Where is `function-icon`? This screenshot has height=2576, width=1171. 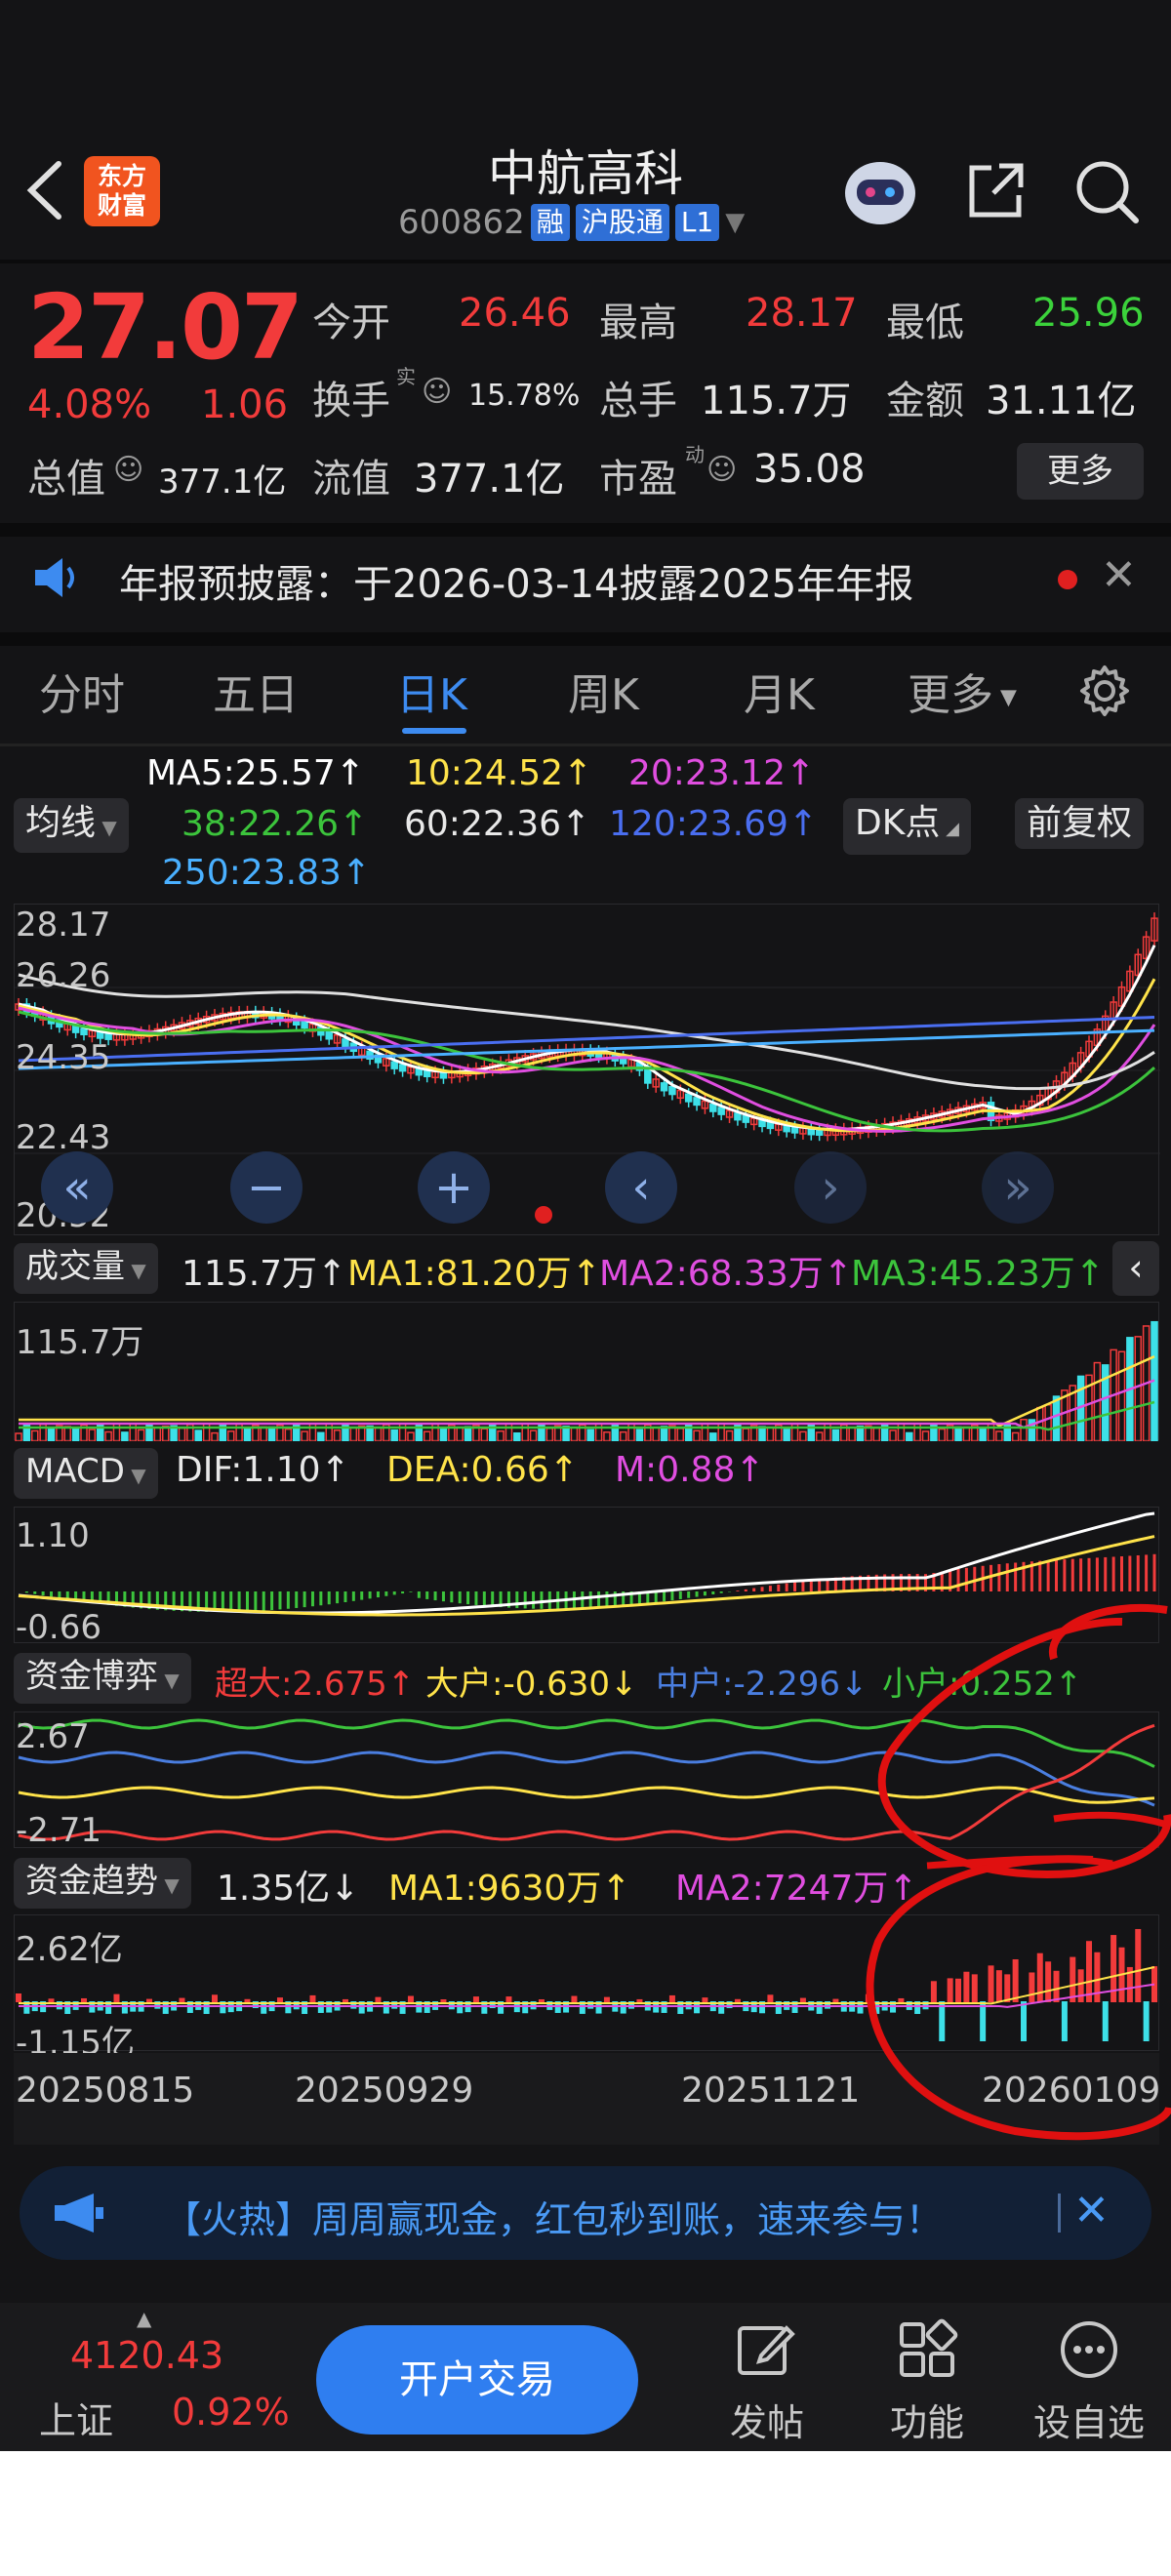
function-icon is located at coordinates (927, 2349).